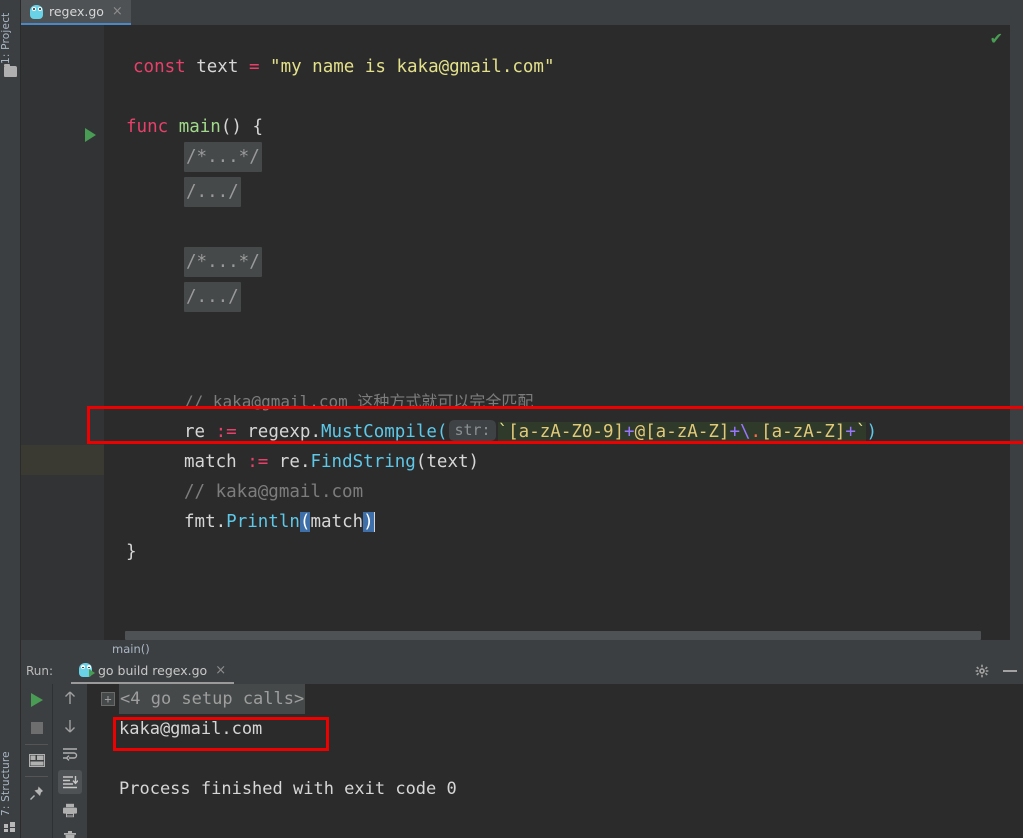  I want to click on arrow-down-icon, so click(70, 726).